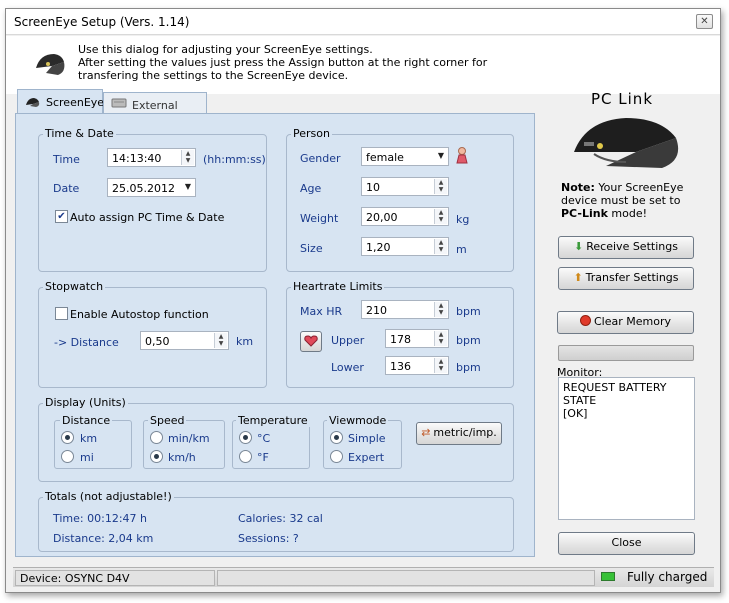 The image size is (729, 603). What do you see at coordinates (626, 543) in the screenshot?
I see `close-button: Close` at bounding box center [626, 543].